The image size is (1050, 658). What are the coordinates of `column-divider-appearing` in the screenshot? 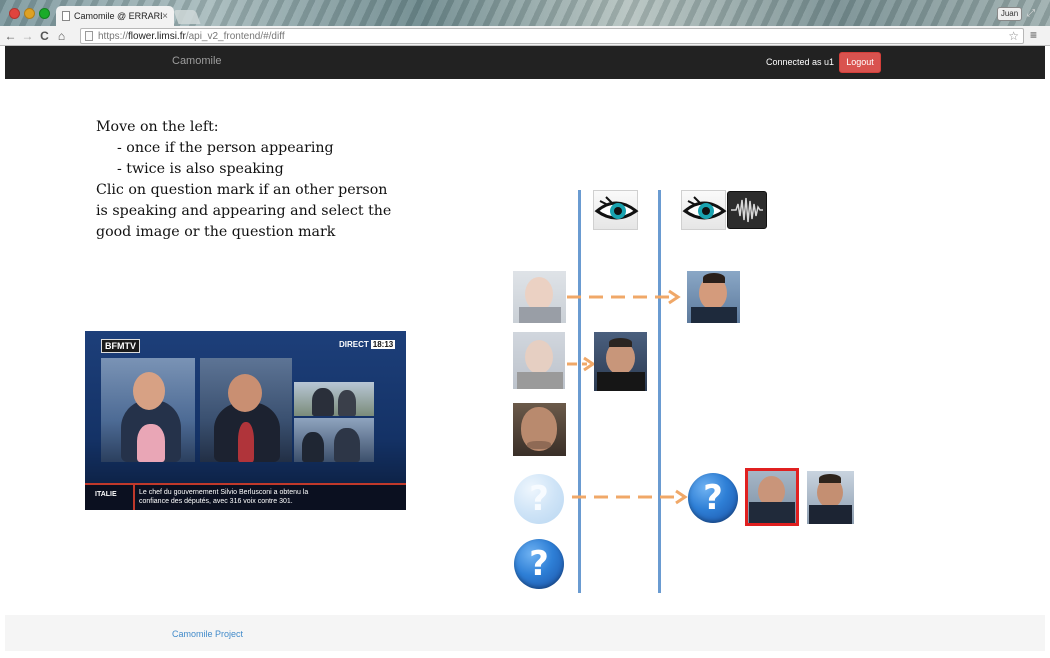 It's located at (579, 391).